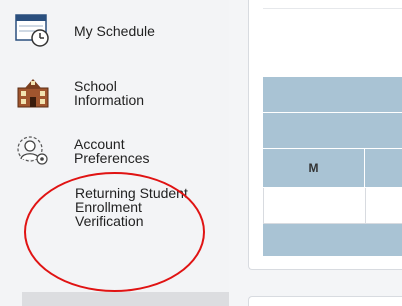 The height and width of the screenshot is (306, 402). What do you see at coordinates (33, 93) in the screenshot?
I see `school-building-icon` at bounding box center [33, 93].